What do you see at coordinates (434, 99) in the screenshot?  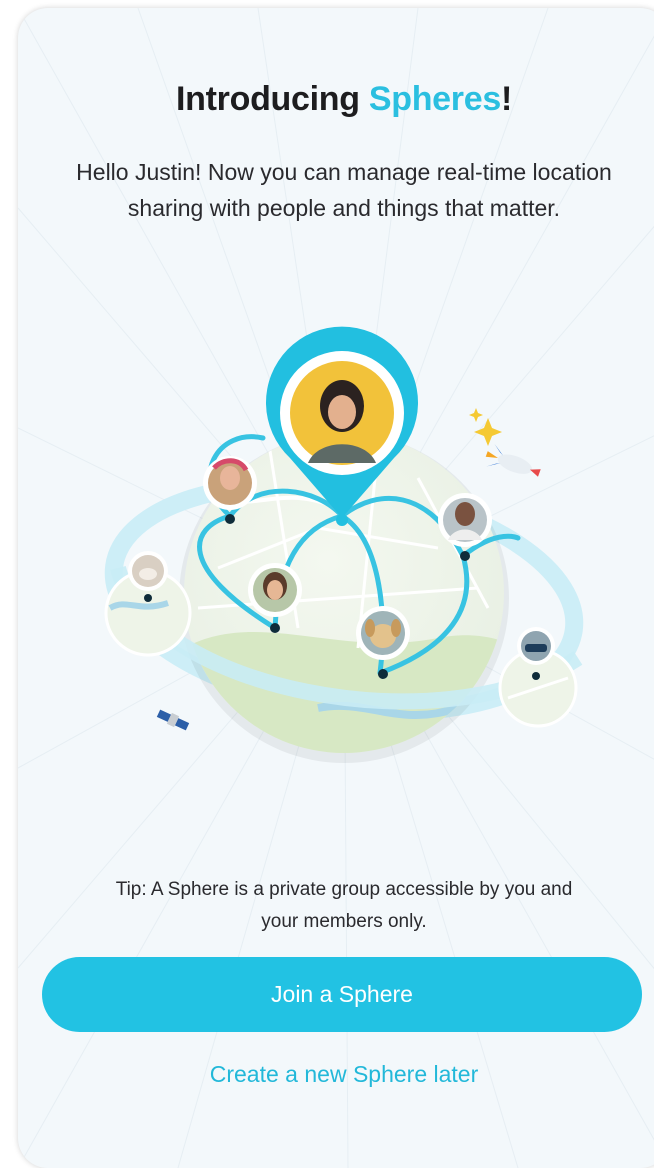 I see `title-accent: Spheres` at bounding box center [434, 99].